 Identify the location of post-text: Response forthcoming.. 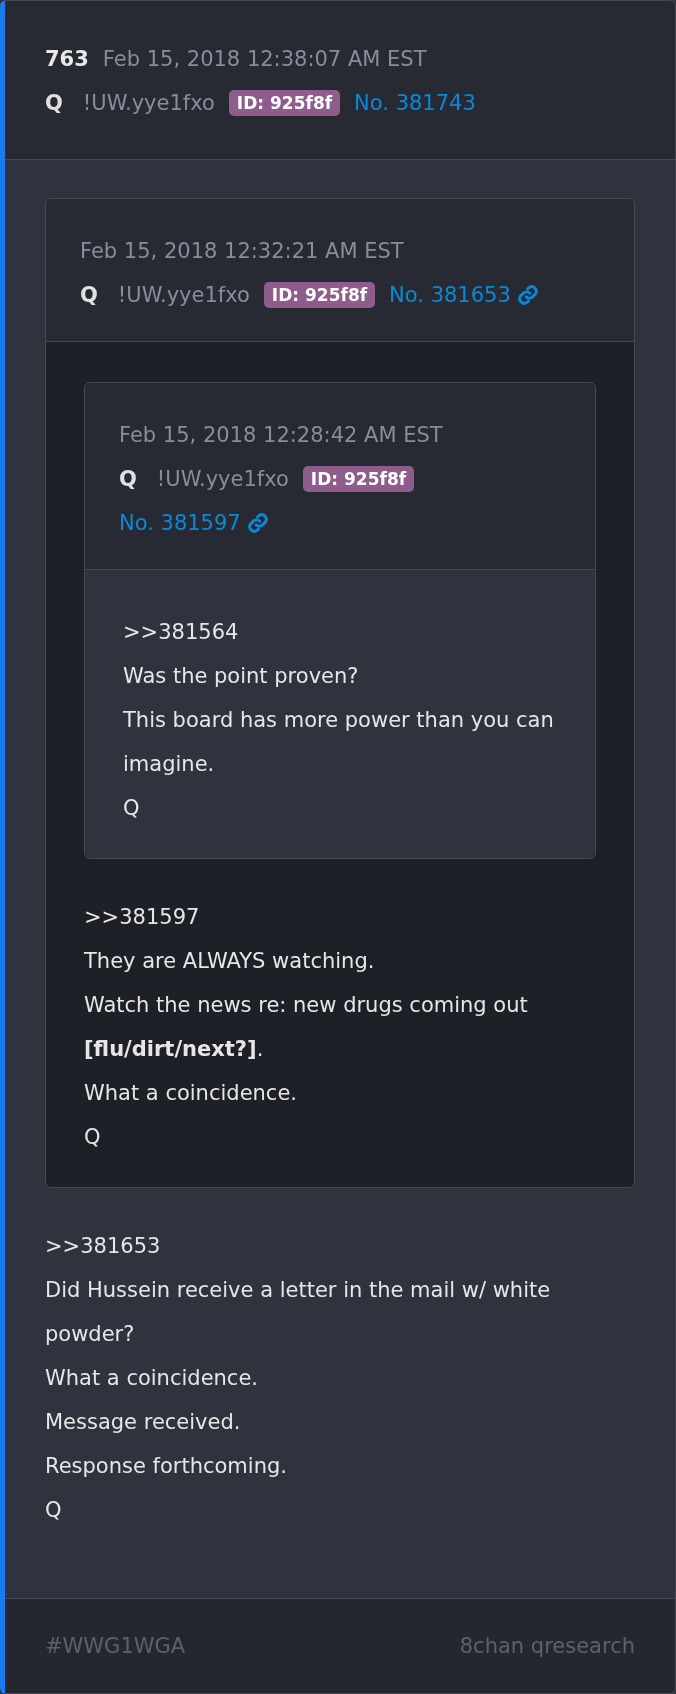
(166, 1466).